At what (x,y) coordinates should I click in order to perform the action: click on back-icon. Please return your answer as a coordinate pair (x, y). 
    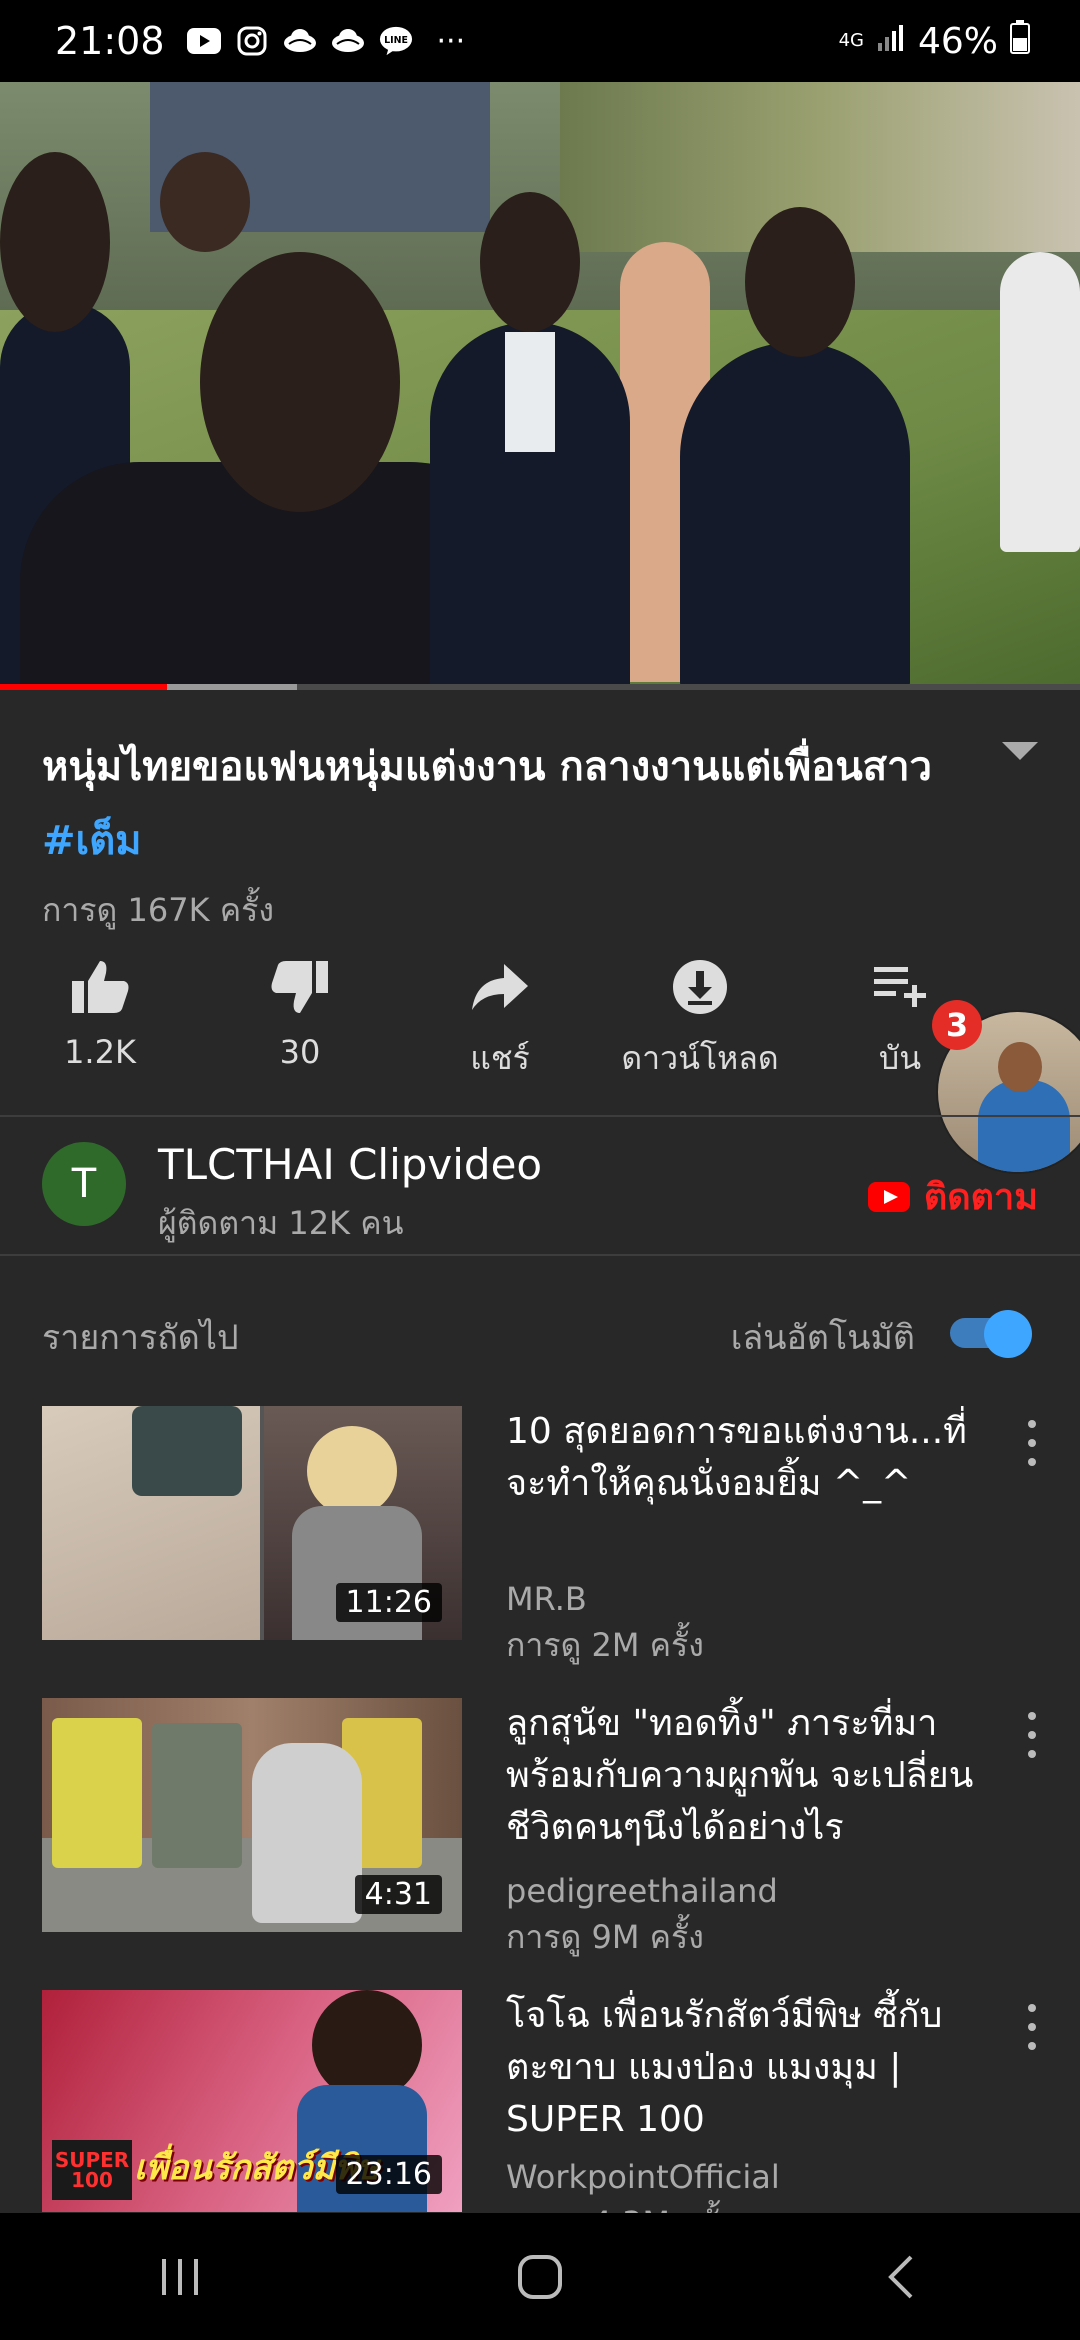
    Looking at the image, I should click on (900, 2276).